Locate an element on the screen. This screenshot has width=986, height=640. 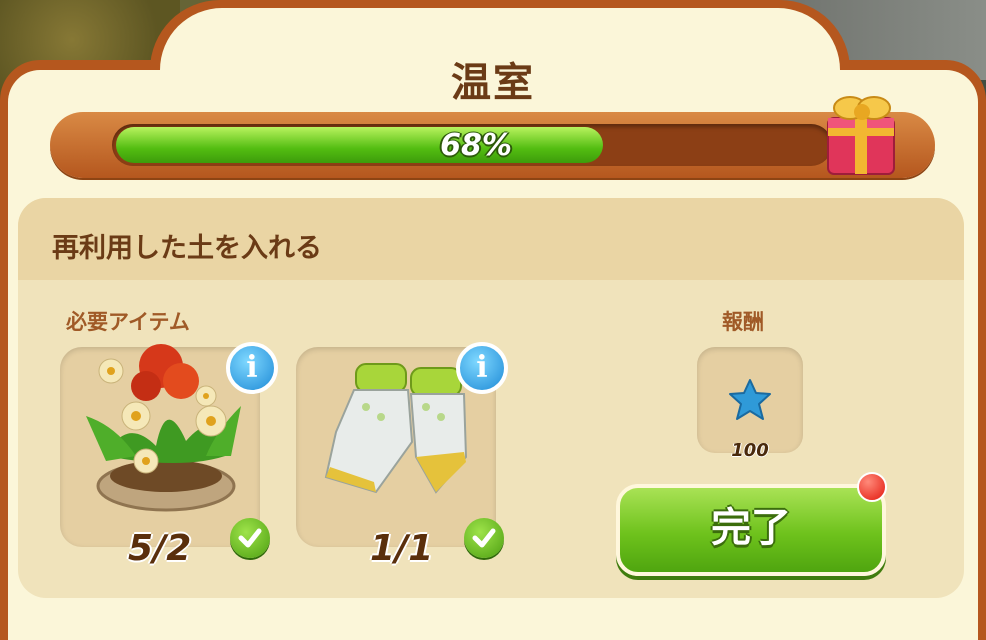
gift-box-icon is located at coordinates (862, 134).